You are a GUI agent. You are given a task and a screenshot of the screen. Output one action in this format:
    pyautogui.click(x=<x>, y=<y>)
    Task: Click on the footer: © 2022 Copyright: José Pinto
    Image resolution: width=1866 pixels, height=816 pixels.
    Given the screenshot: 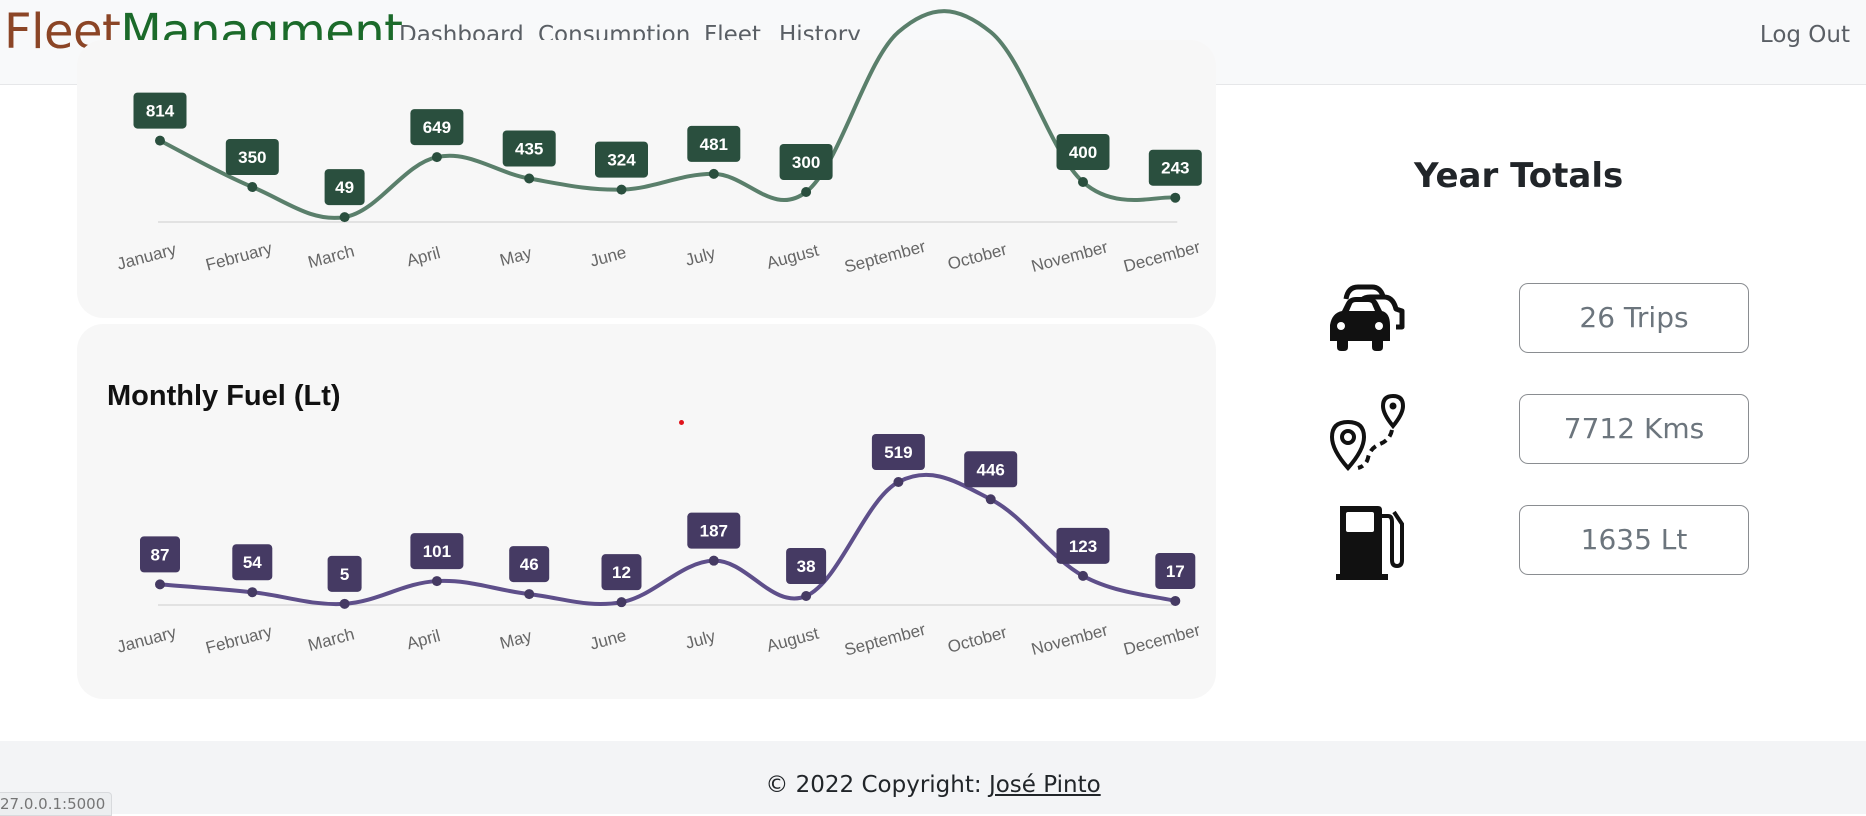 What is the action you would take?
    pyautogui.click(x=933, y=777)
    